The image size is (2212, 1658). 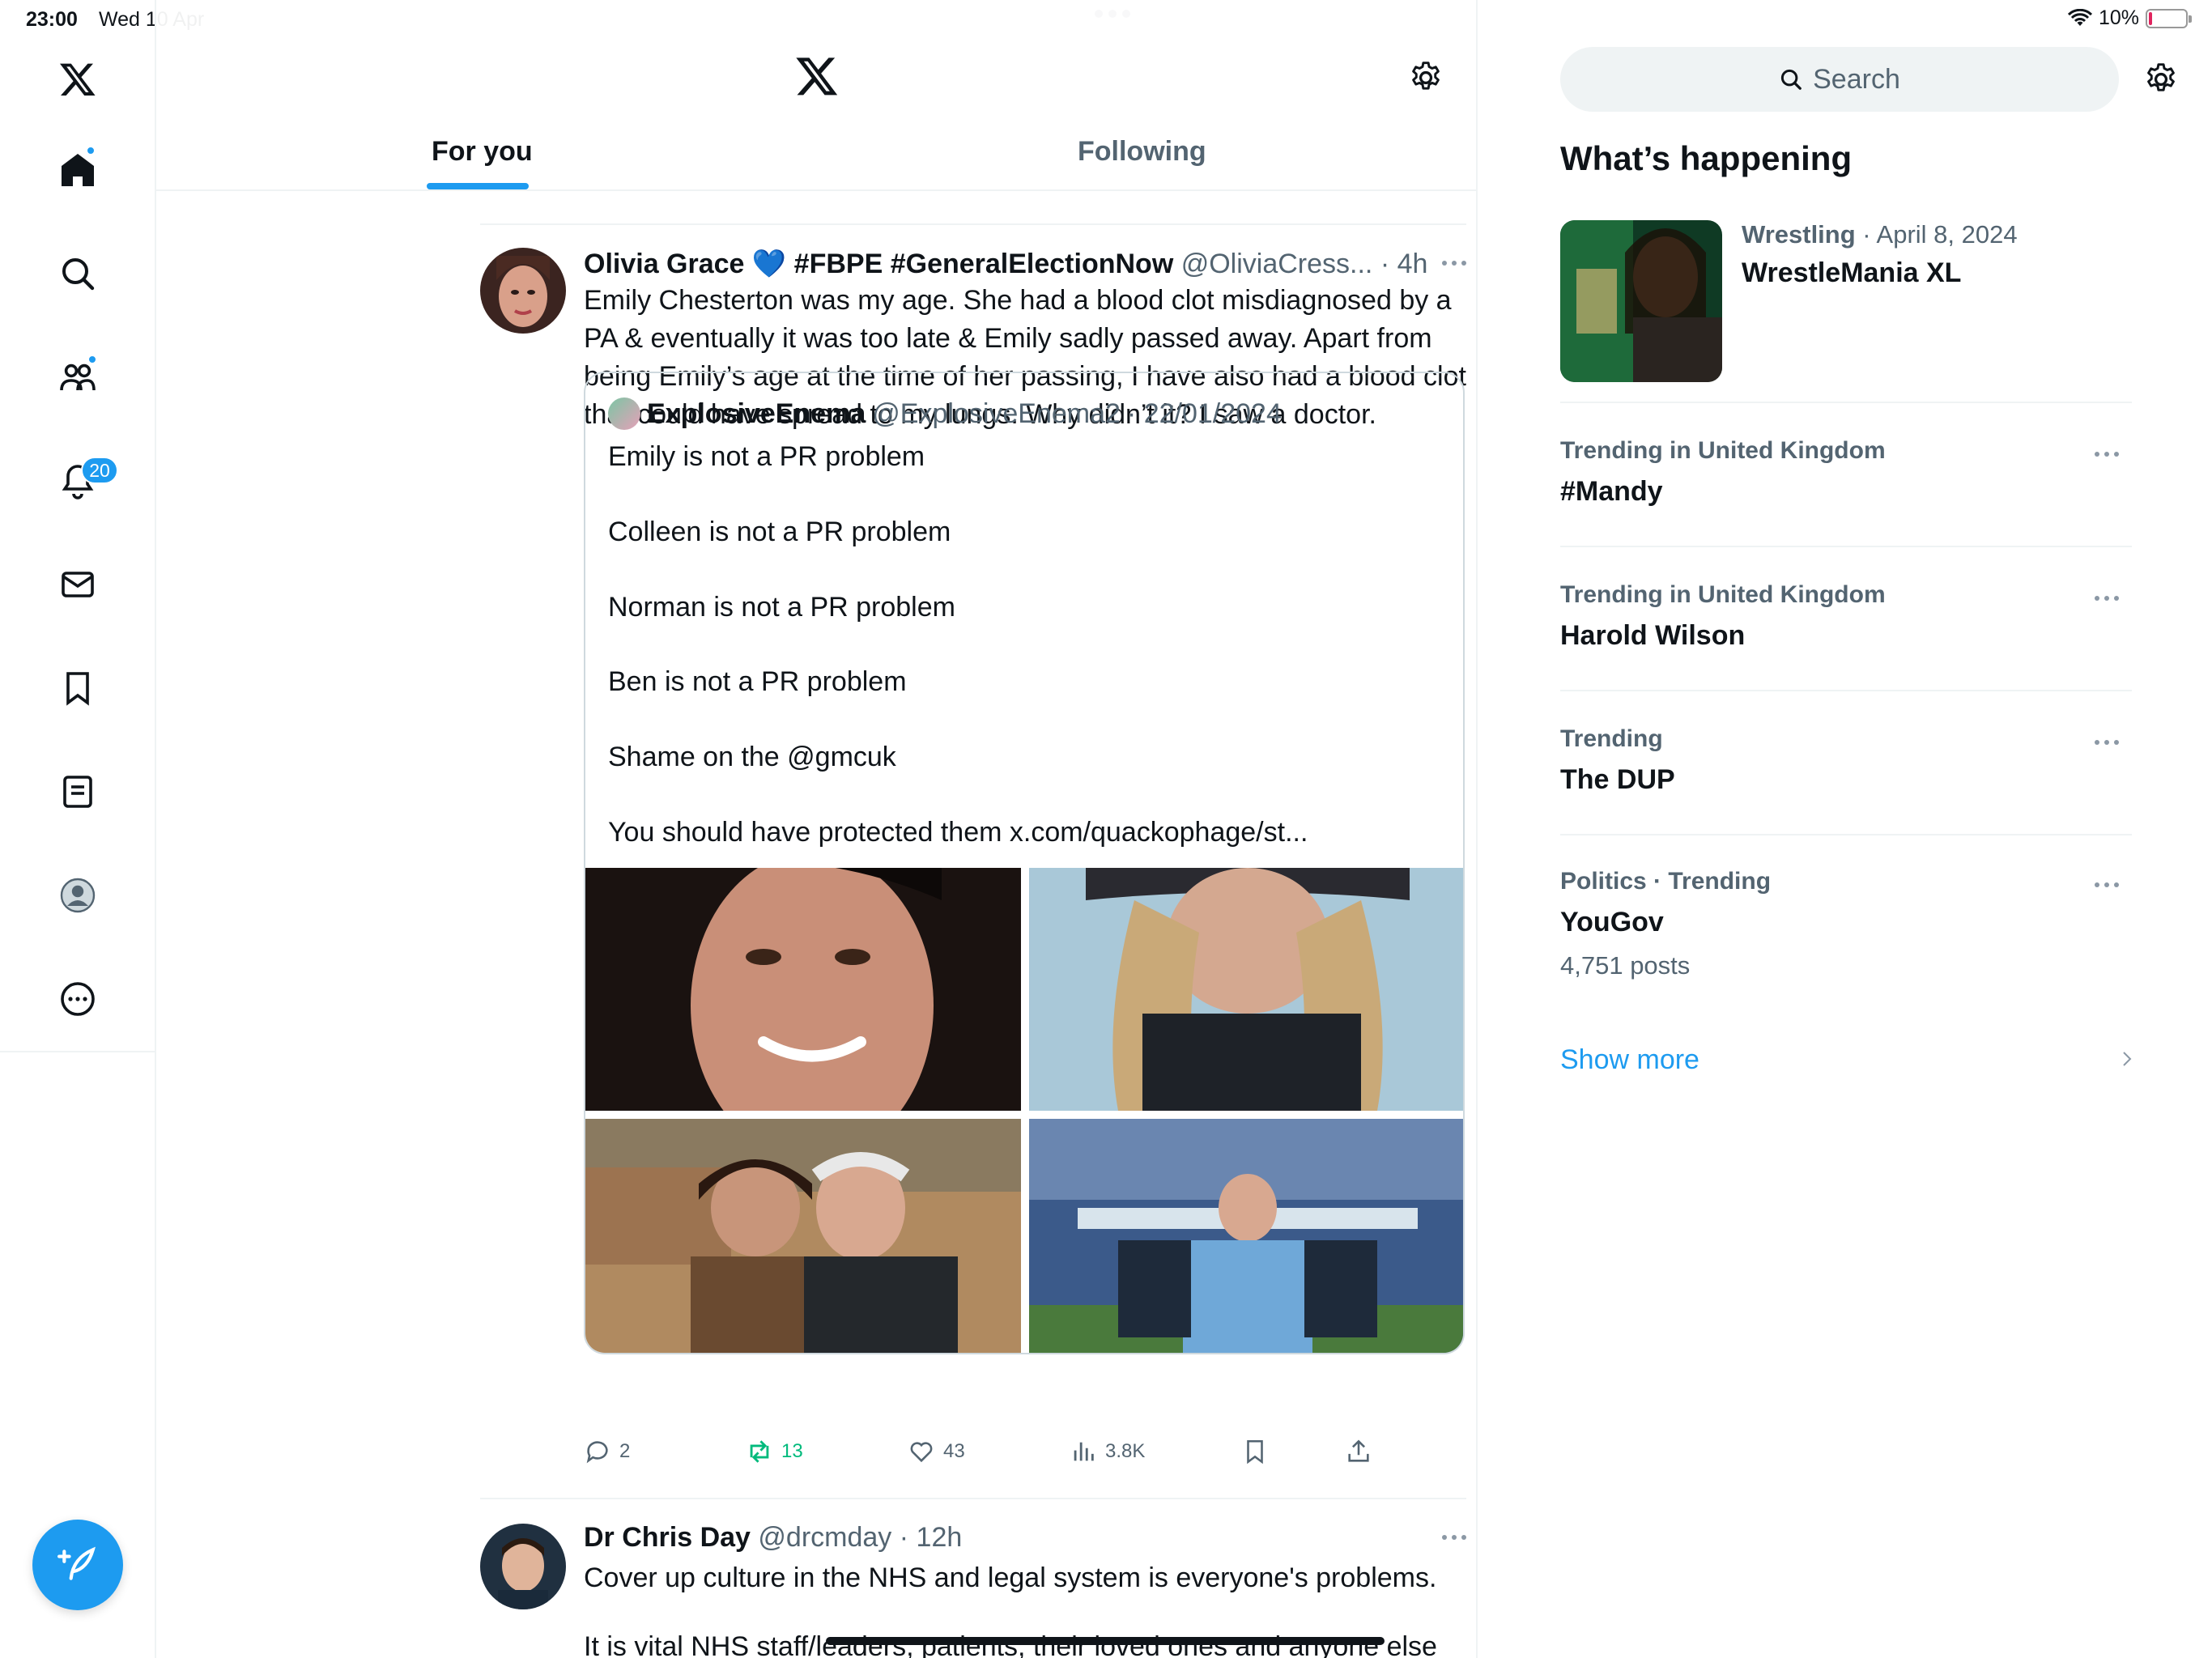 I want to click on search-placeholder: Search, so click(x=1857, y=79).